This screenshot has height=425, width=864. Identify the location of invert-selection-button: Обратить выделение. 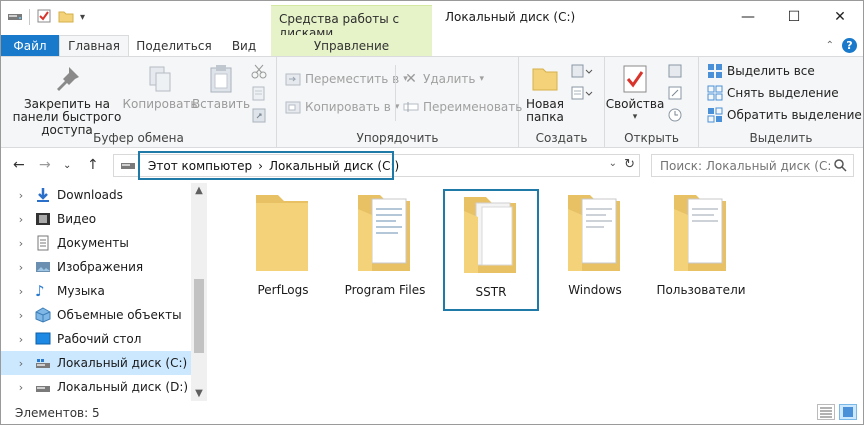
(784, 115).